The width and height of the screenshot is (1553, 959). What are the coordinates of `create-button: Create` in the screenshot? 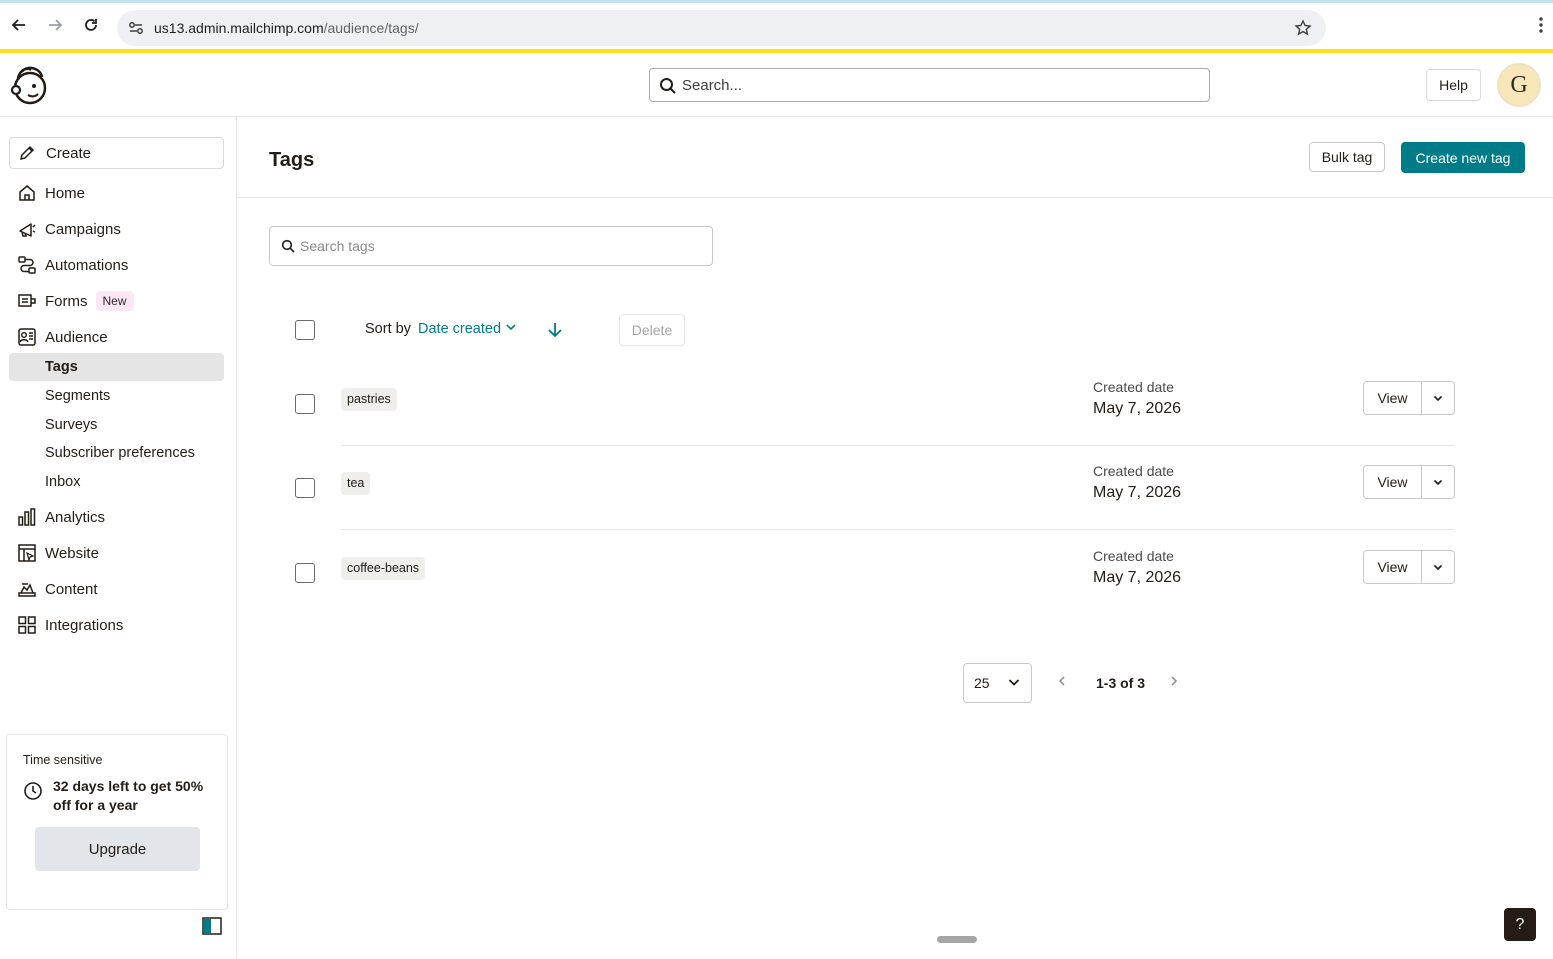 It's located at (116, 153).